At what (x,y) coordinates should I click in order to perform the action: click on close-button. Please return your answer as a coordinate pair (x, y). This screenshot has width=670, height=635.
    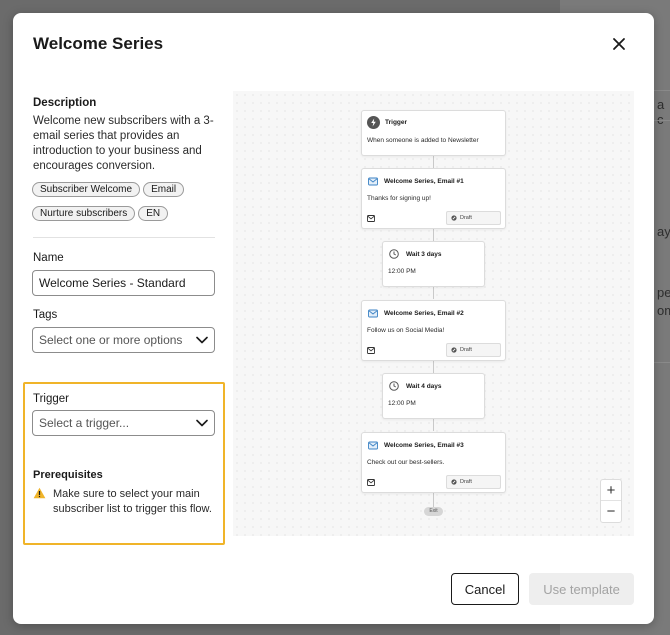
    Looking at the image, I should click on (619, 44).